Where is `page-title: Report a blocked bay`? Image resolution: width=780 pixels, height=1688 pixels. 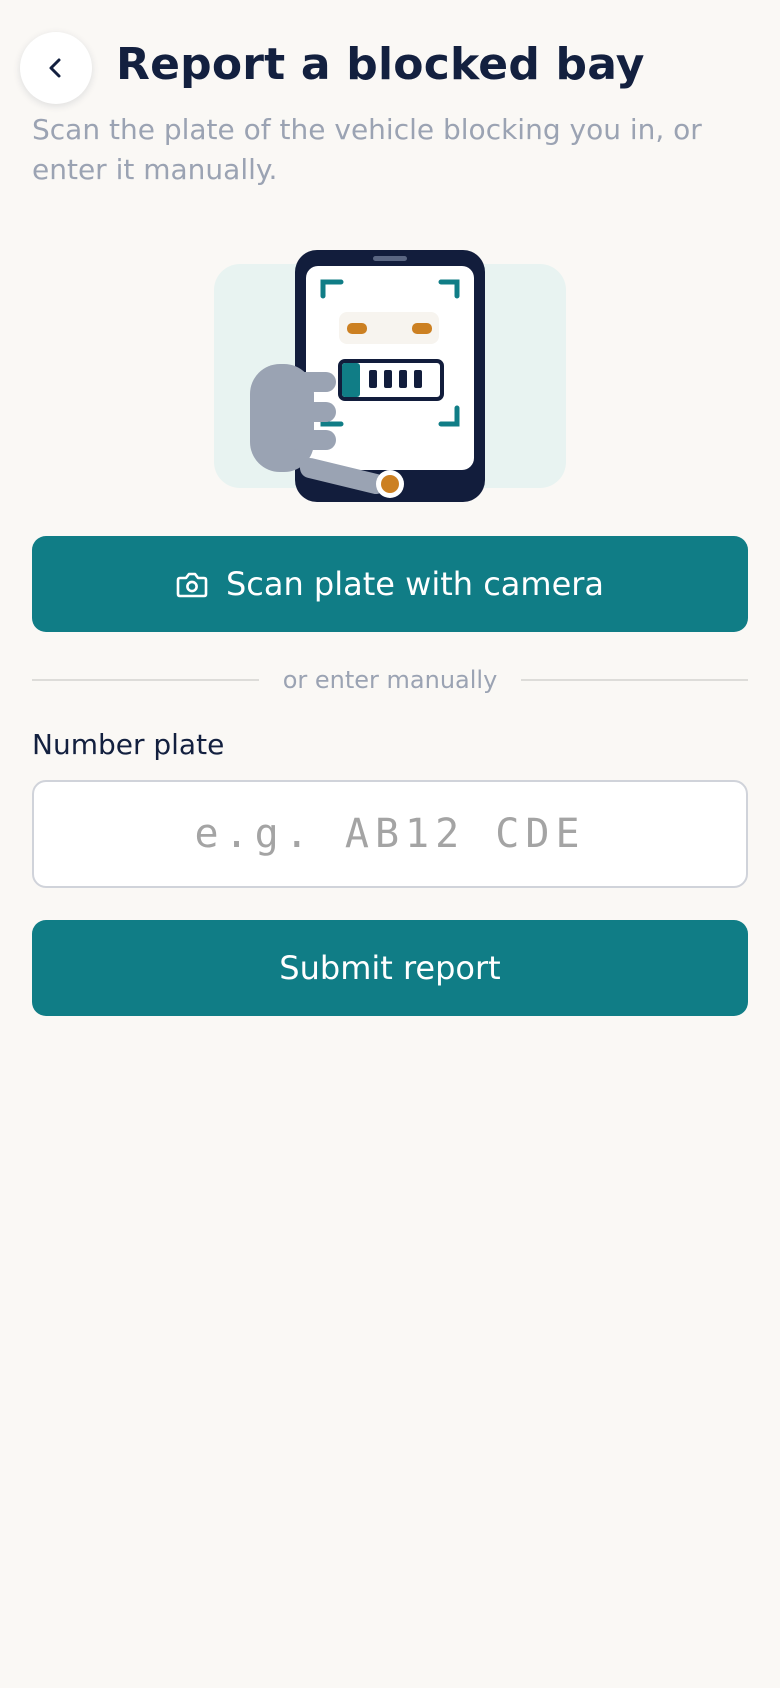 page-title: Report a blocked bay is located at coordinates (380, 64).